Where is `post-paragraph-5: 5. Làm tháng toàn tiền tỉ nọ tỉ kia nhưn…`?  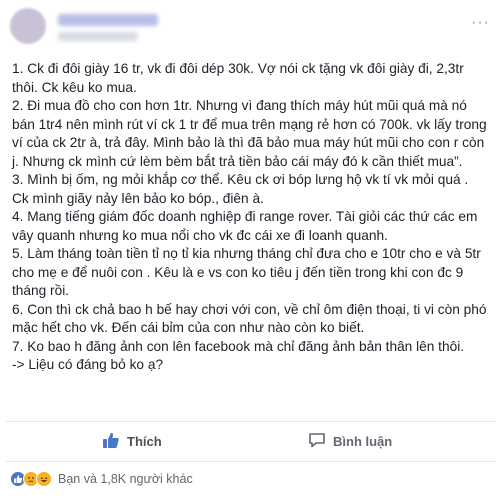 post-paragraph-5: 5. Làm tháng toàn tiền tỉ nọ tỉ kia nhưn… is located at coordinates (246, 272).